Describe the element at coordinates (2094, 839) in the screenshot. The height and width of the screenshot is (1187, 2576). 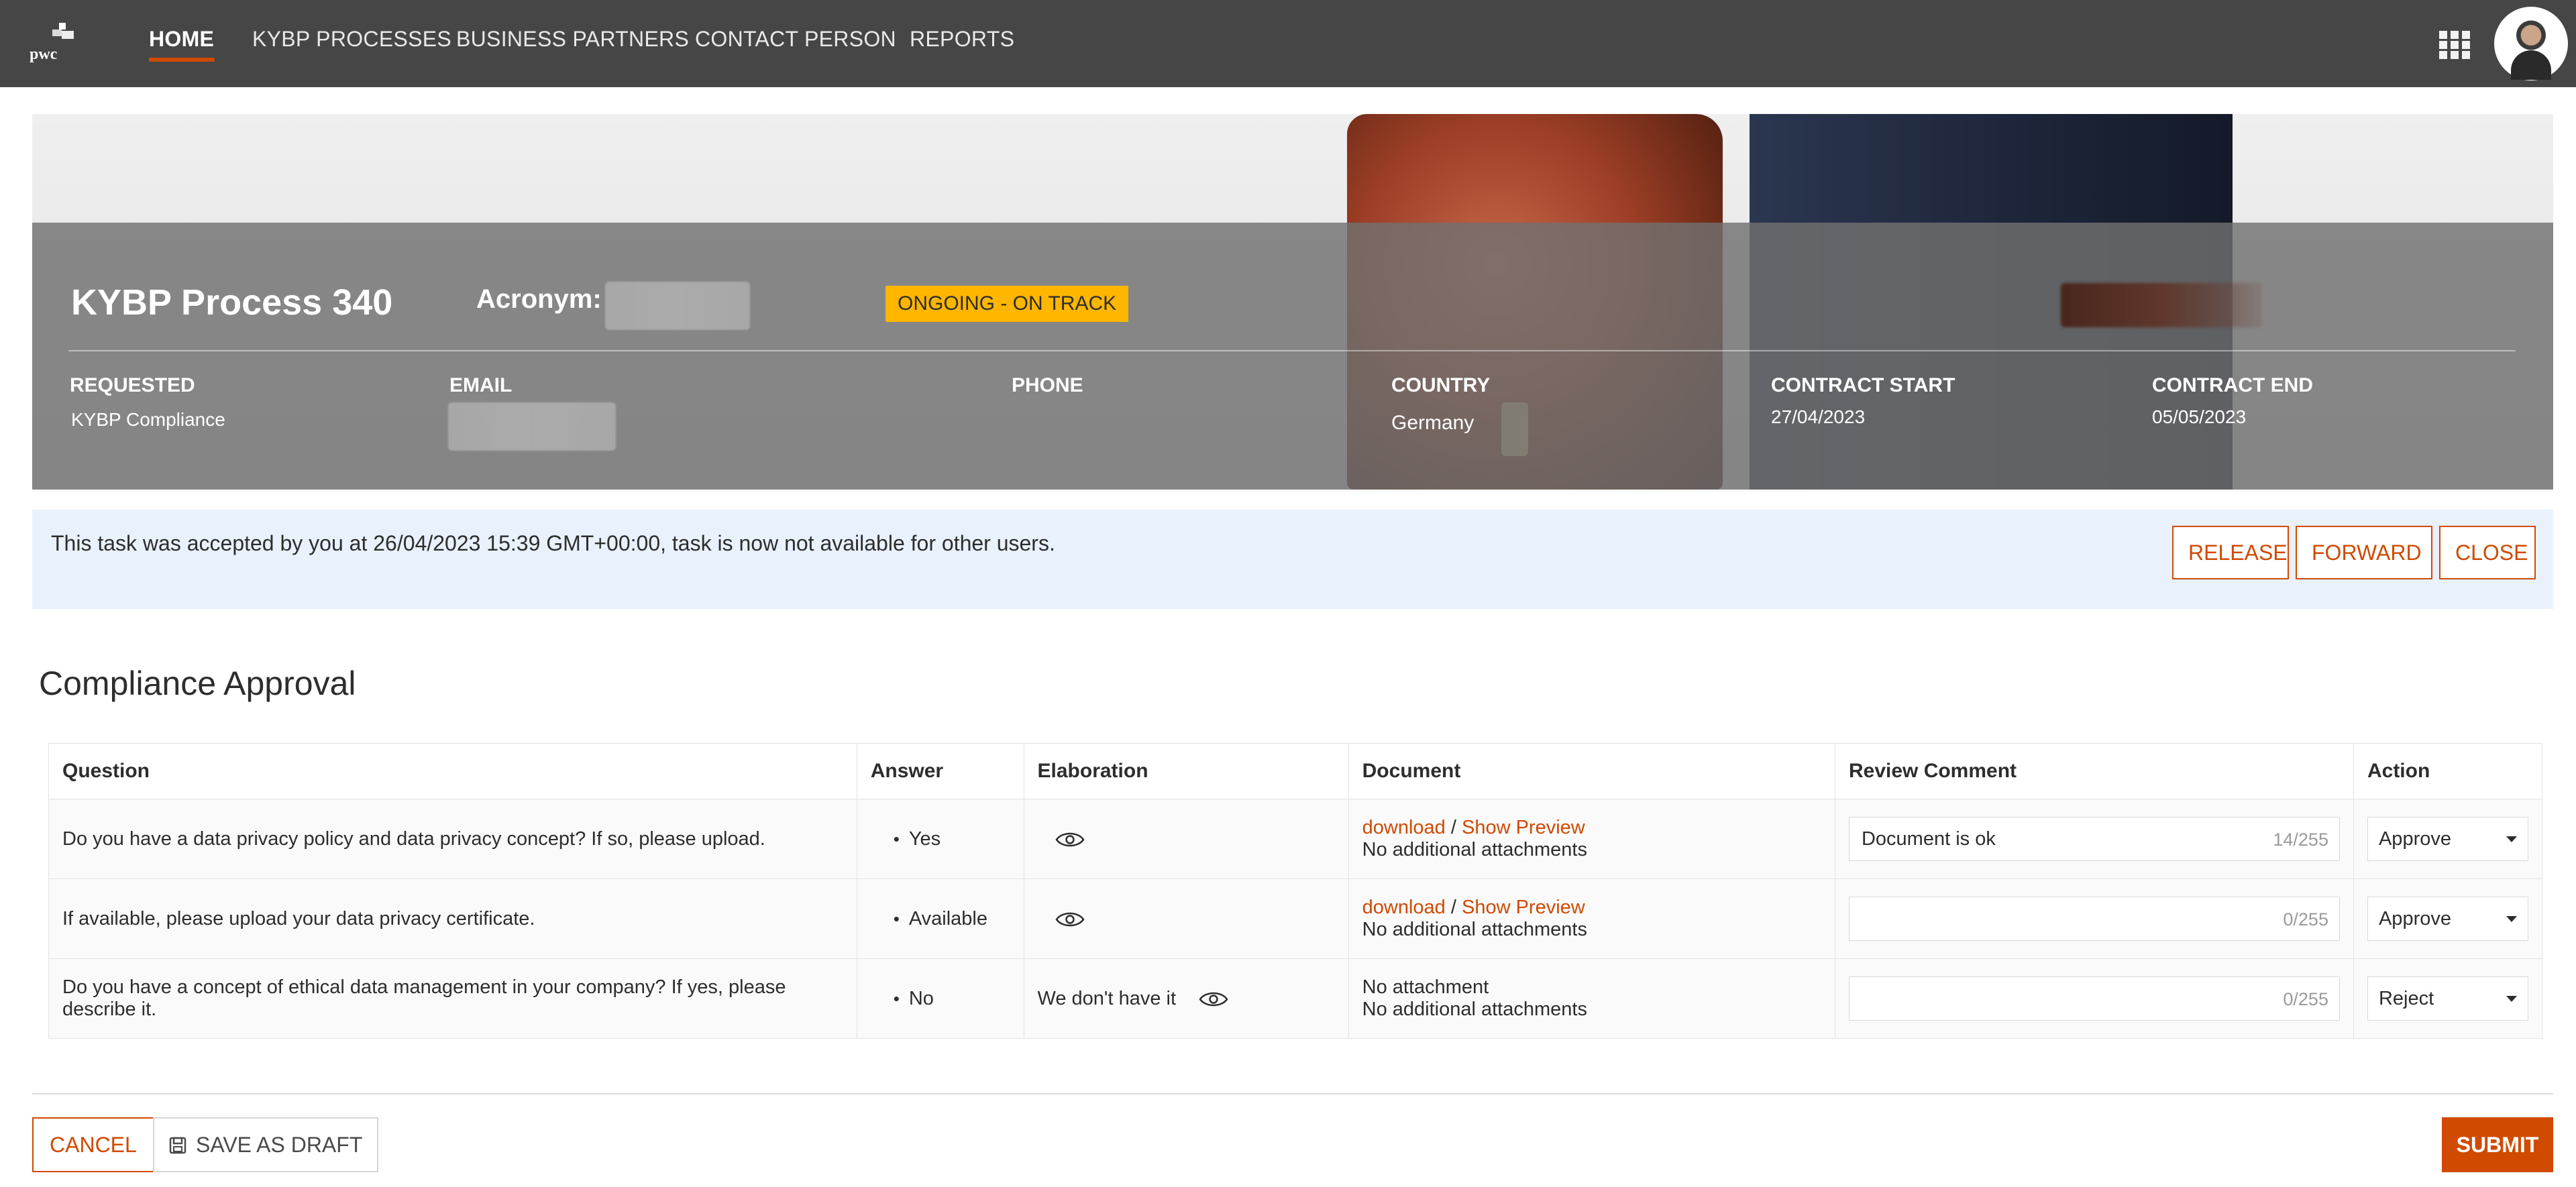
I see `review-comment-input: Document is ok 14/255` at that location.